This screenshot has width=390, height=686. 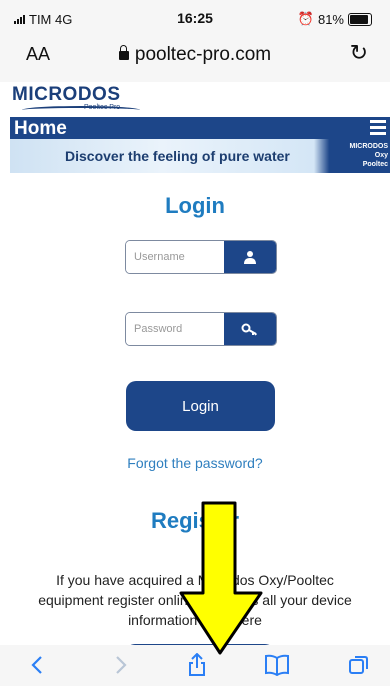 I want to click on user-icon, so click(x=250, y=257).